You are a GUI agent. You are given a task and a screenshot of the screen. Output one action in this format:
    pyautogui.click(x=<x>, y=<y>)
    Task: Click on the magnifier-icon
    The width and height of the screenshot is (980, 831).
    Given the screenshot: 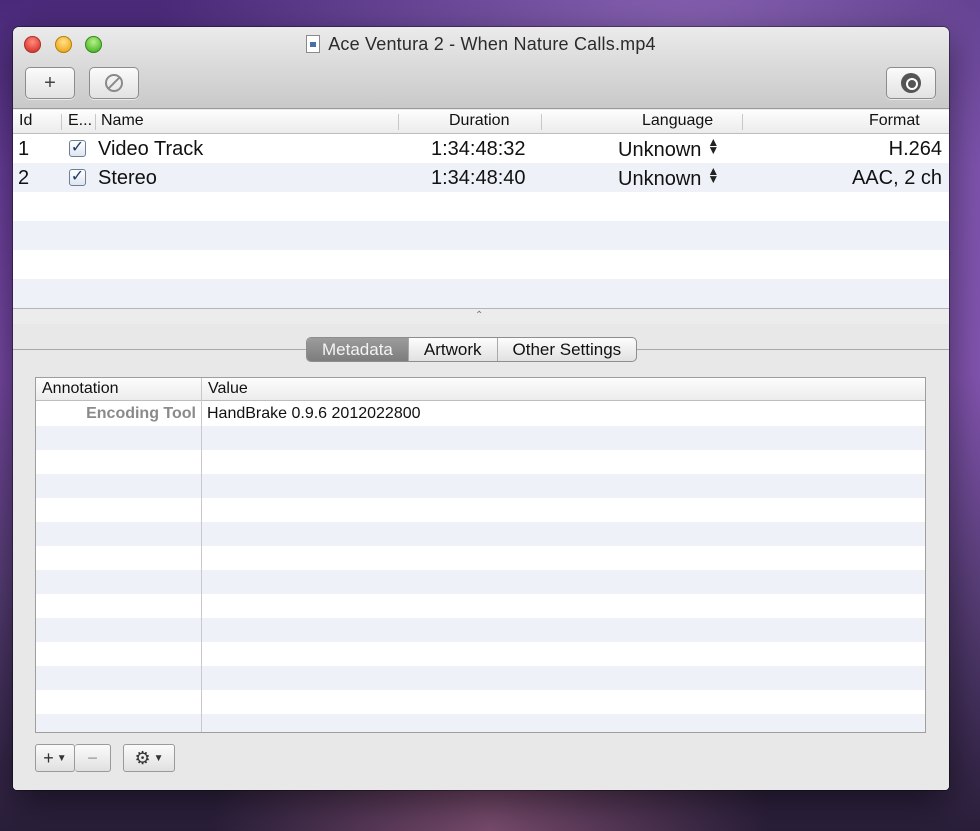 What is the action you would take?
    pyautogui.click(x=911, y=83)
    